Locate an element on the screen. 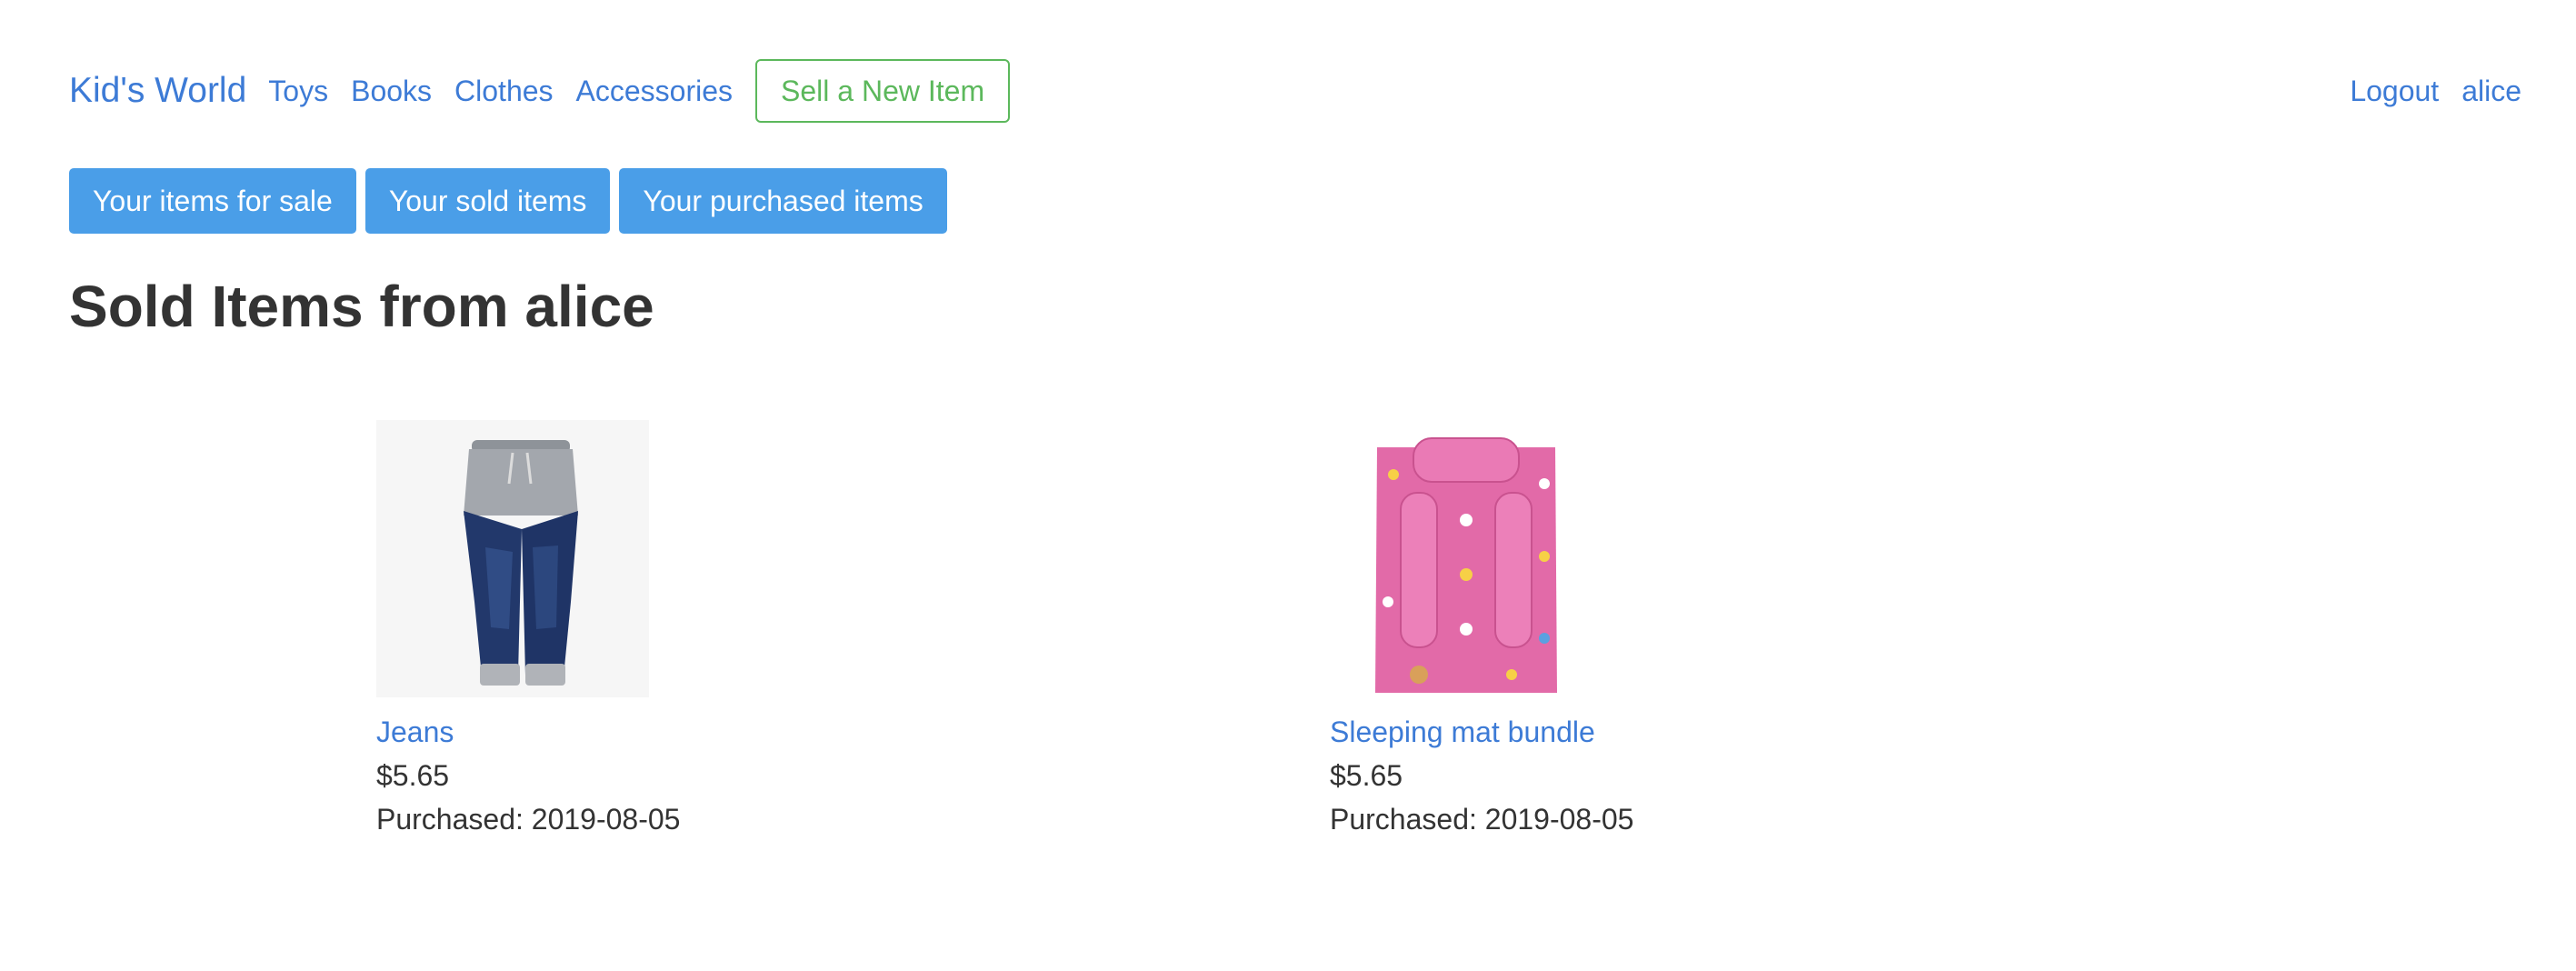  nav-link-clothes: Clothes is located at coordinates (504, 91).